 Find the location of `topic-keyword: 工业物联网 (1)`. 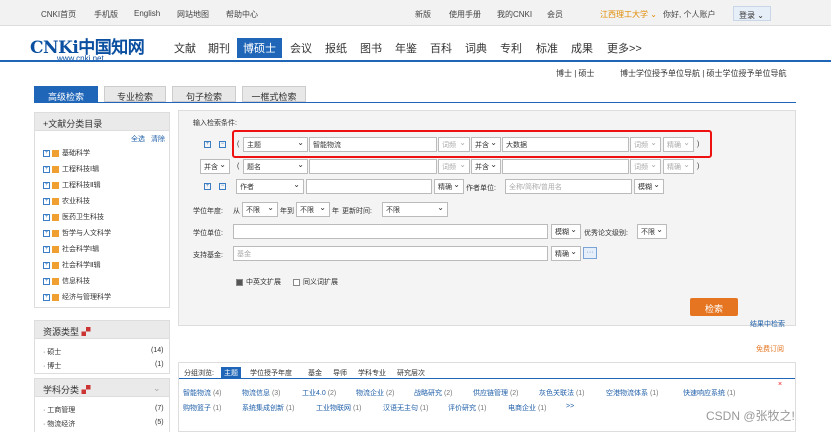

topic-keyword: 工业物联网 (1) is located at coordinates (339, 408).